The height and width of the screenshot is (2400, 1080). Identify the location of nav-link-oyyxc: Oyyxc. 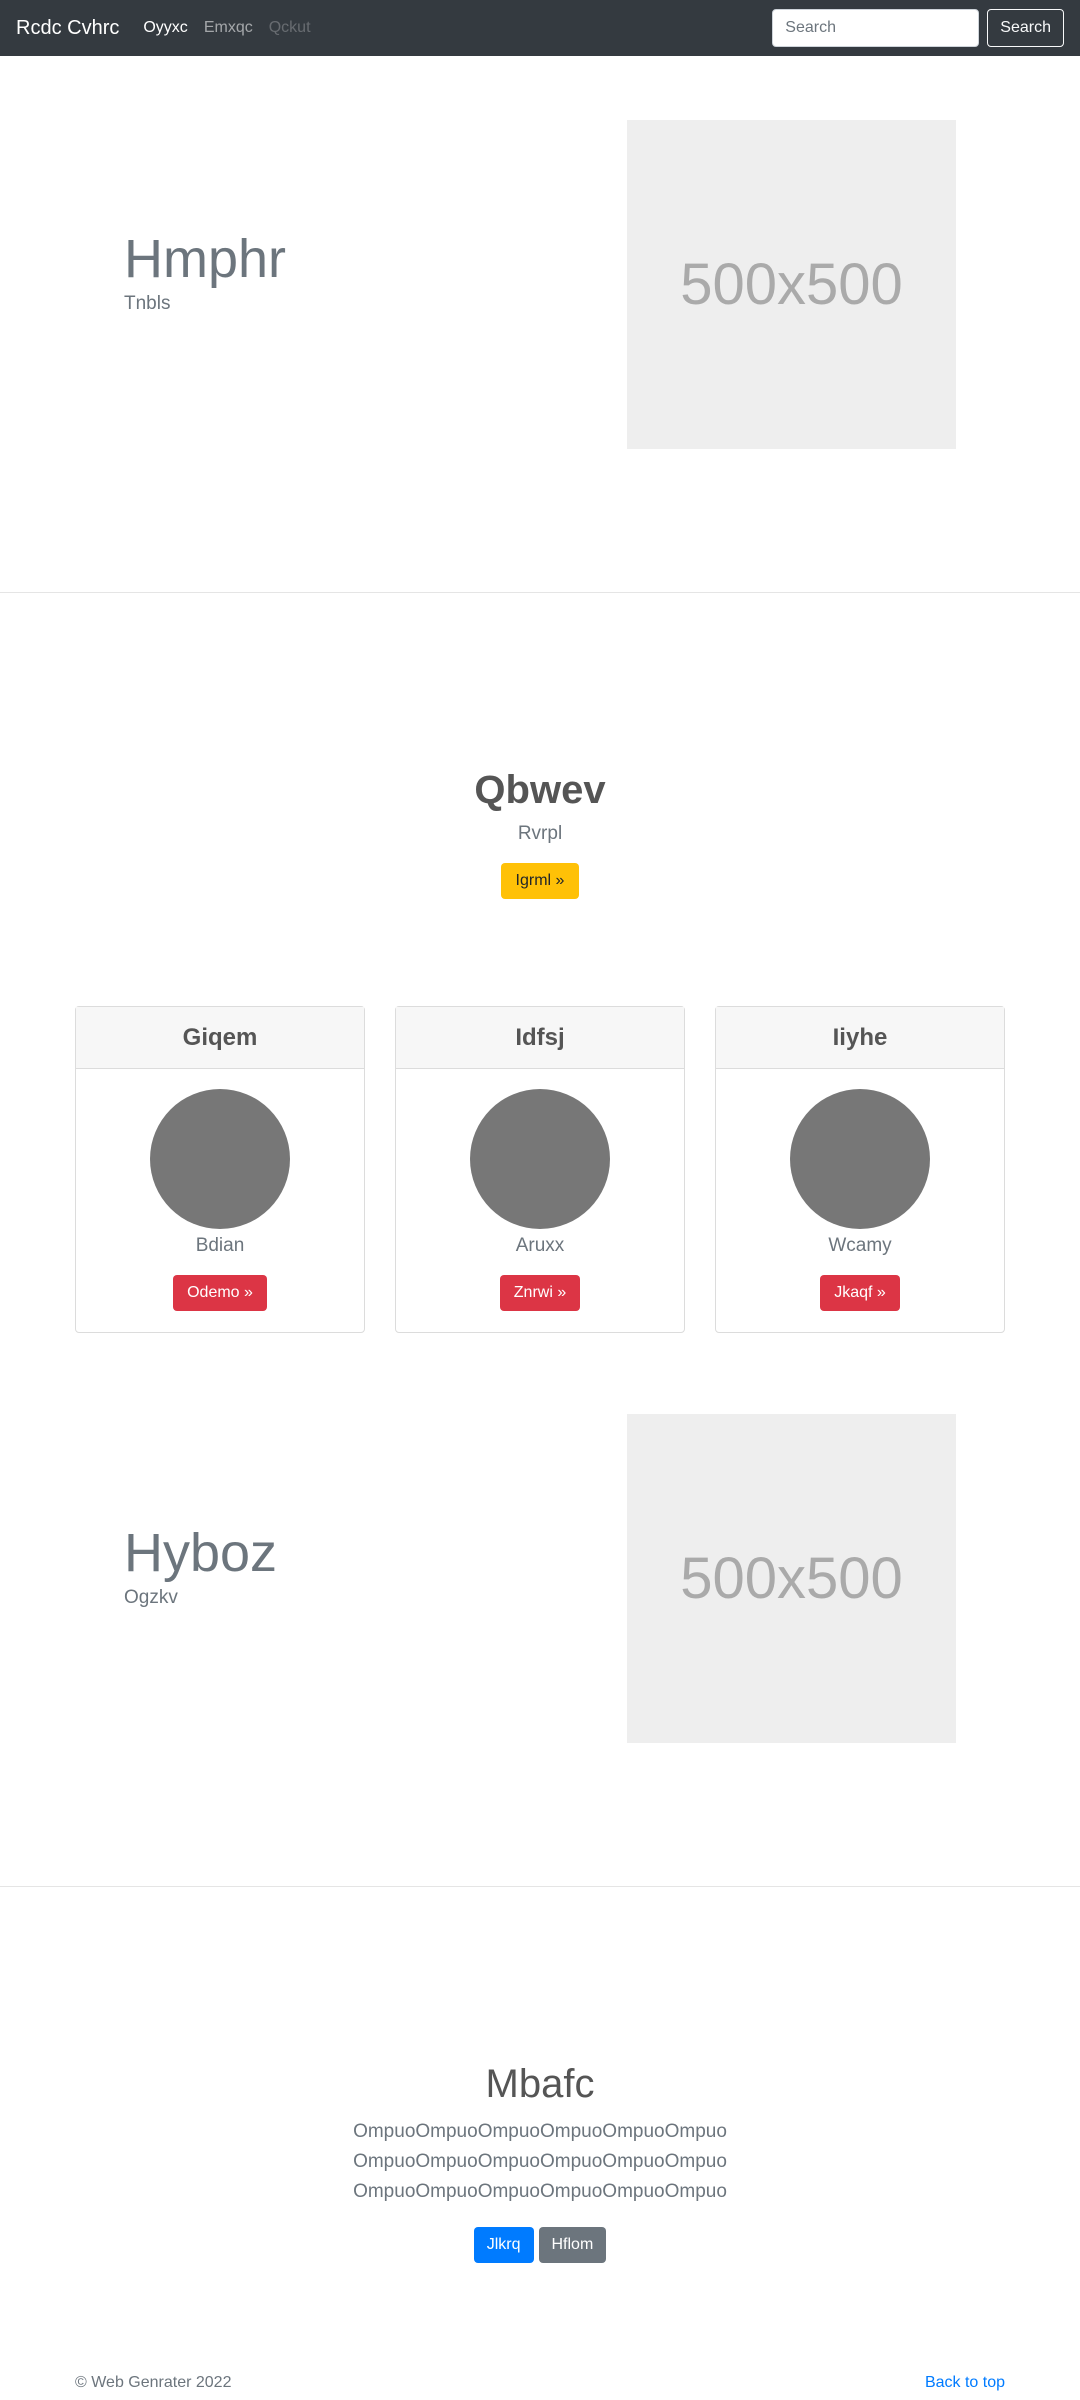
(165, 28).